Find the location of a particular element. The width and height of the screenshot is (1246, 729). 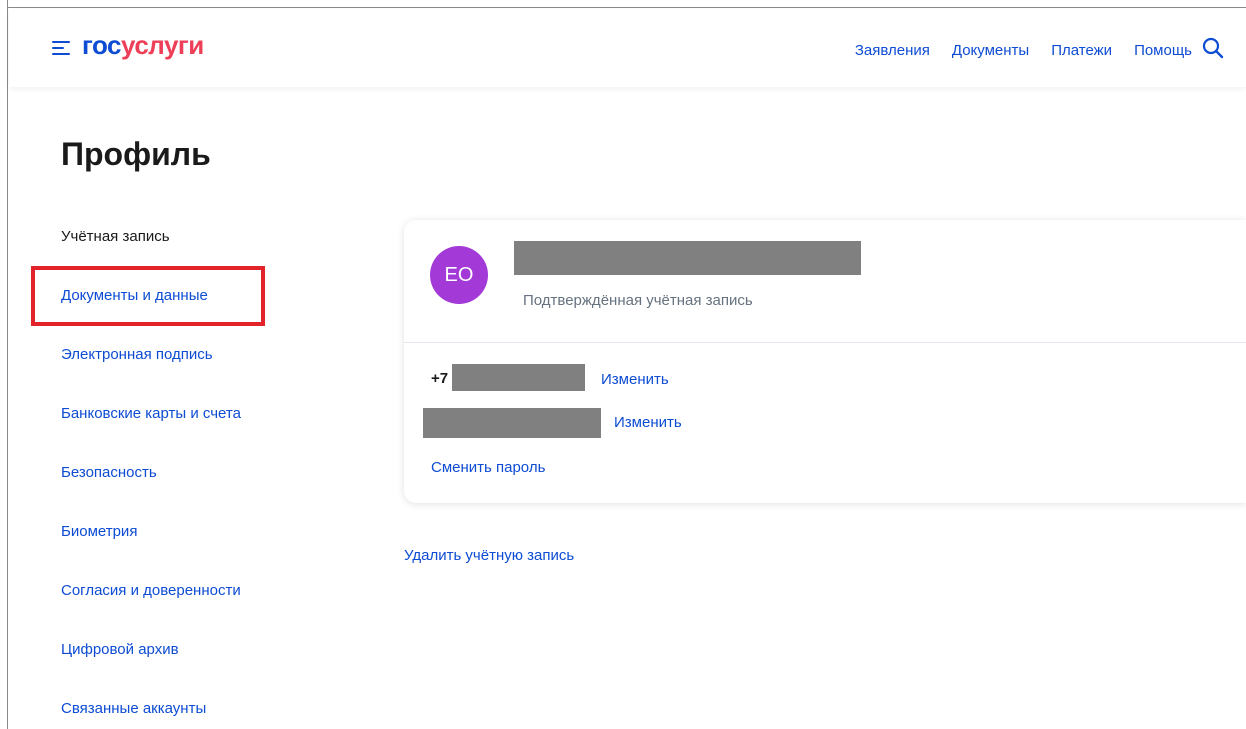

gosuslugi-logo: госуслуги is located at coordinates (143, 45).